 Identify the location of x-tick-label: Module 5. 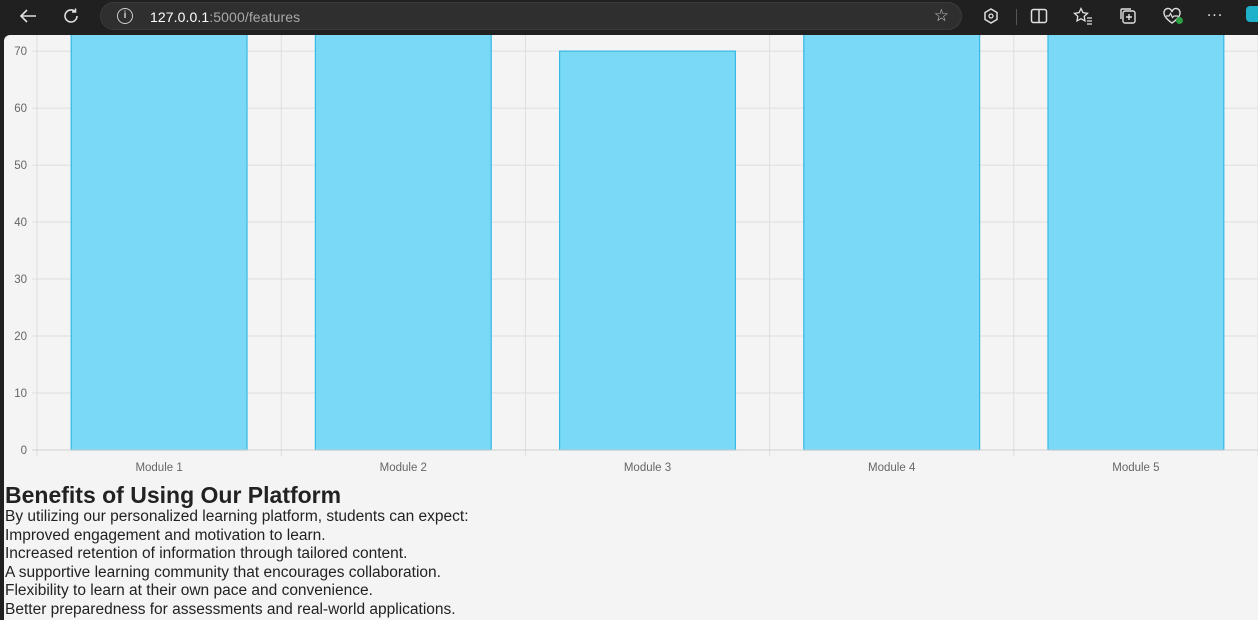
(1135, 468).